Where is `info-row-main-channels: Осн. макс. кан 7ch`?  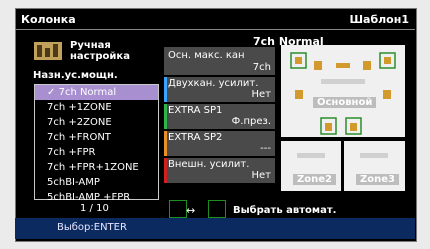 info-row-main-channels: Осн. макс. кан 7ch is located at coordinates (219, 61).